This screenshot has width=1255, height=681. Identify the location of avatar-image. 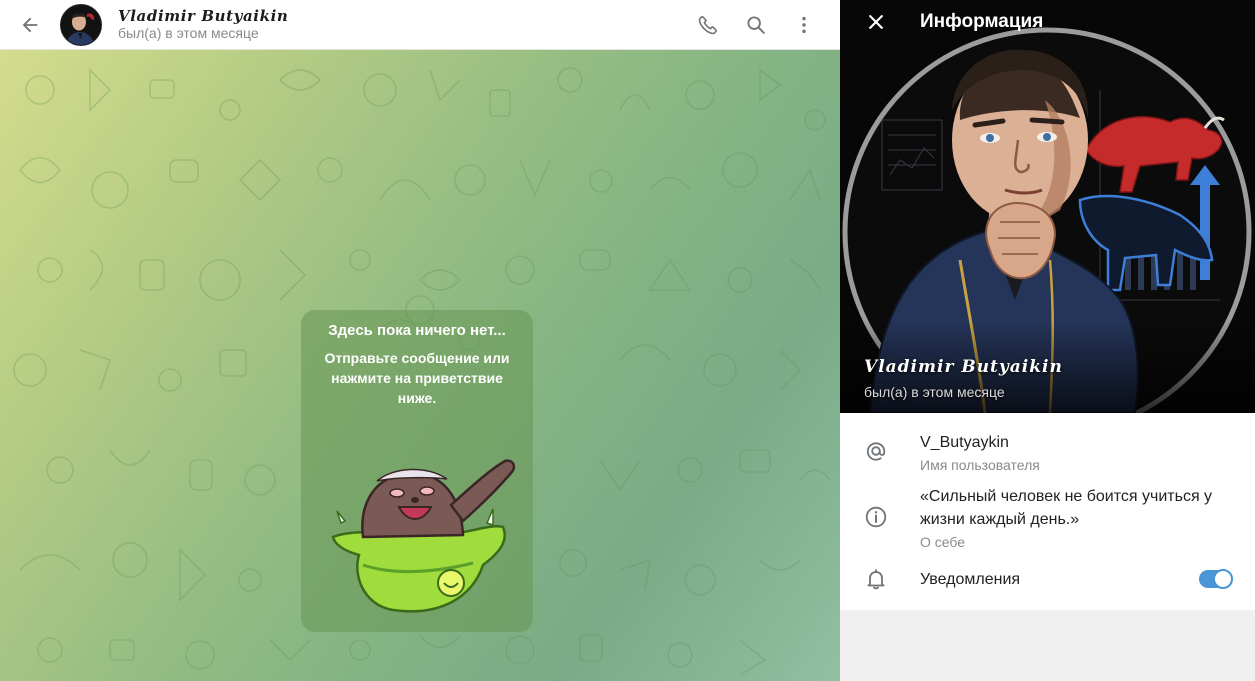
(81, 24).